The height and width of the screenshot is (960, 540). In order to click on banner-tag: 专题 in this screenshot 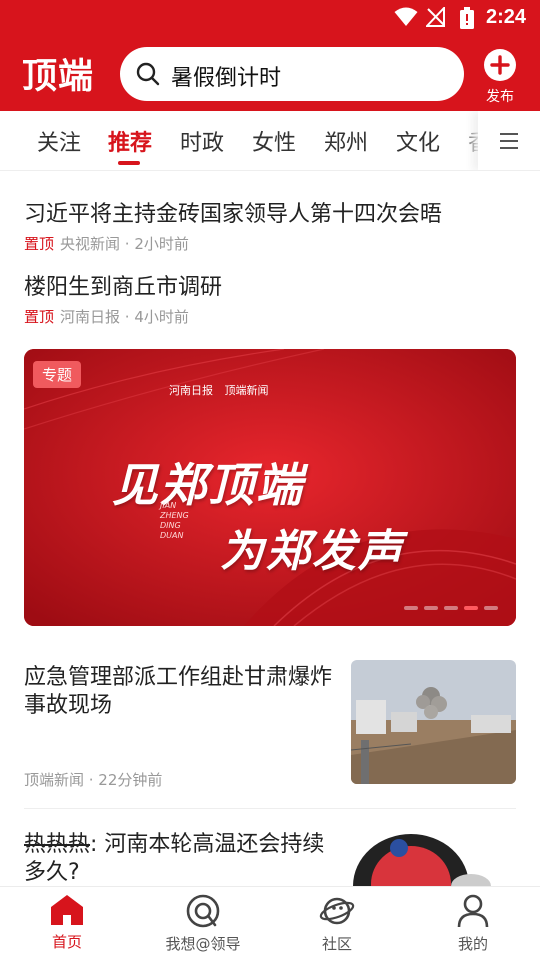, I will do `click(57, 374)`.